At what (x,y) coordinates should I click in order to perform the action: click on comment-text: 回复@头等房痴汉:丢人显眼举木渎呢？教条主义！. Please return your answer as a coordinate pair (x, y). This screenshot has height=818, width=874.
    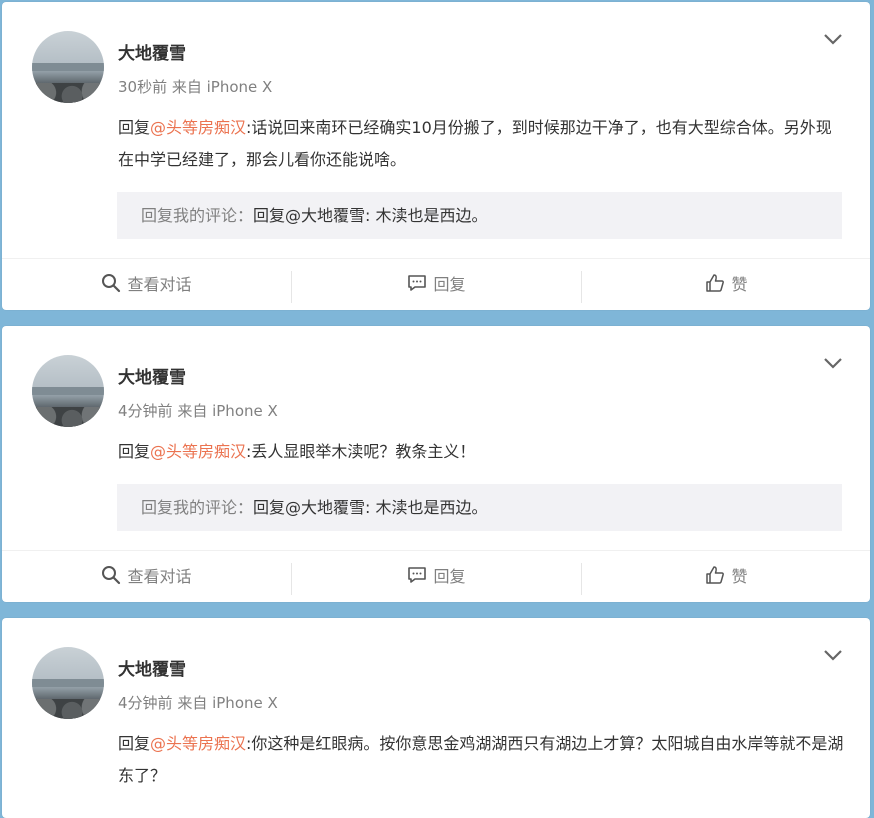
    Looking at the image, I should click on (482, 452).